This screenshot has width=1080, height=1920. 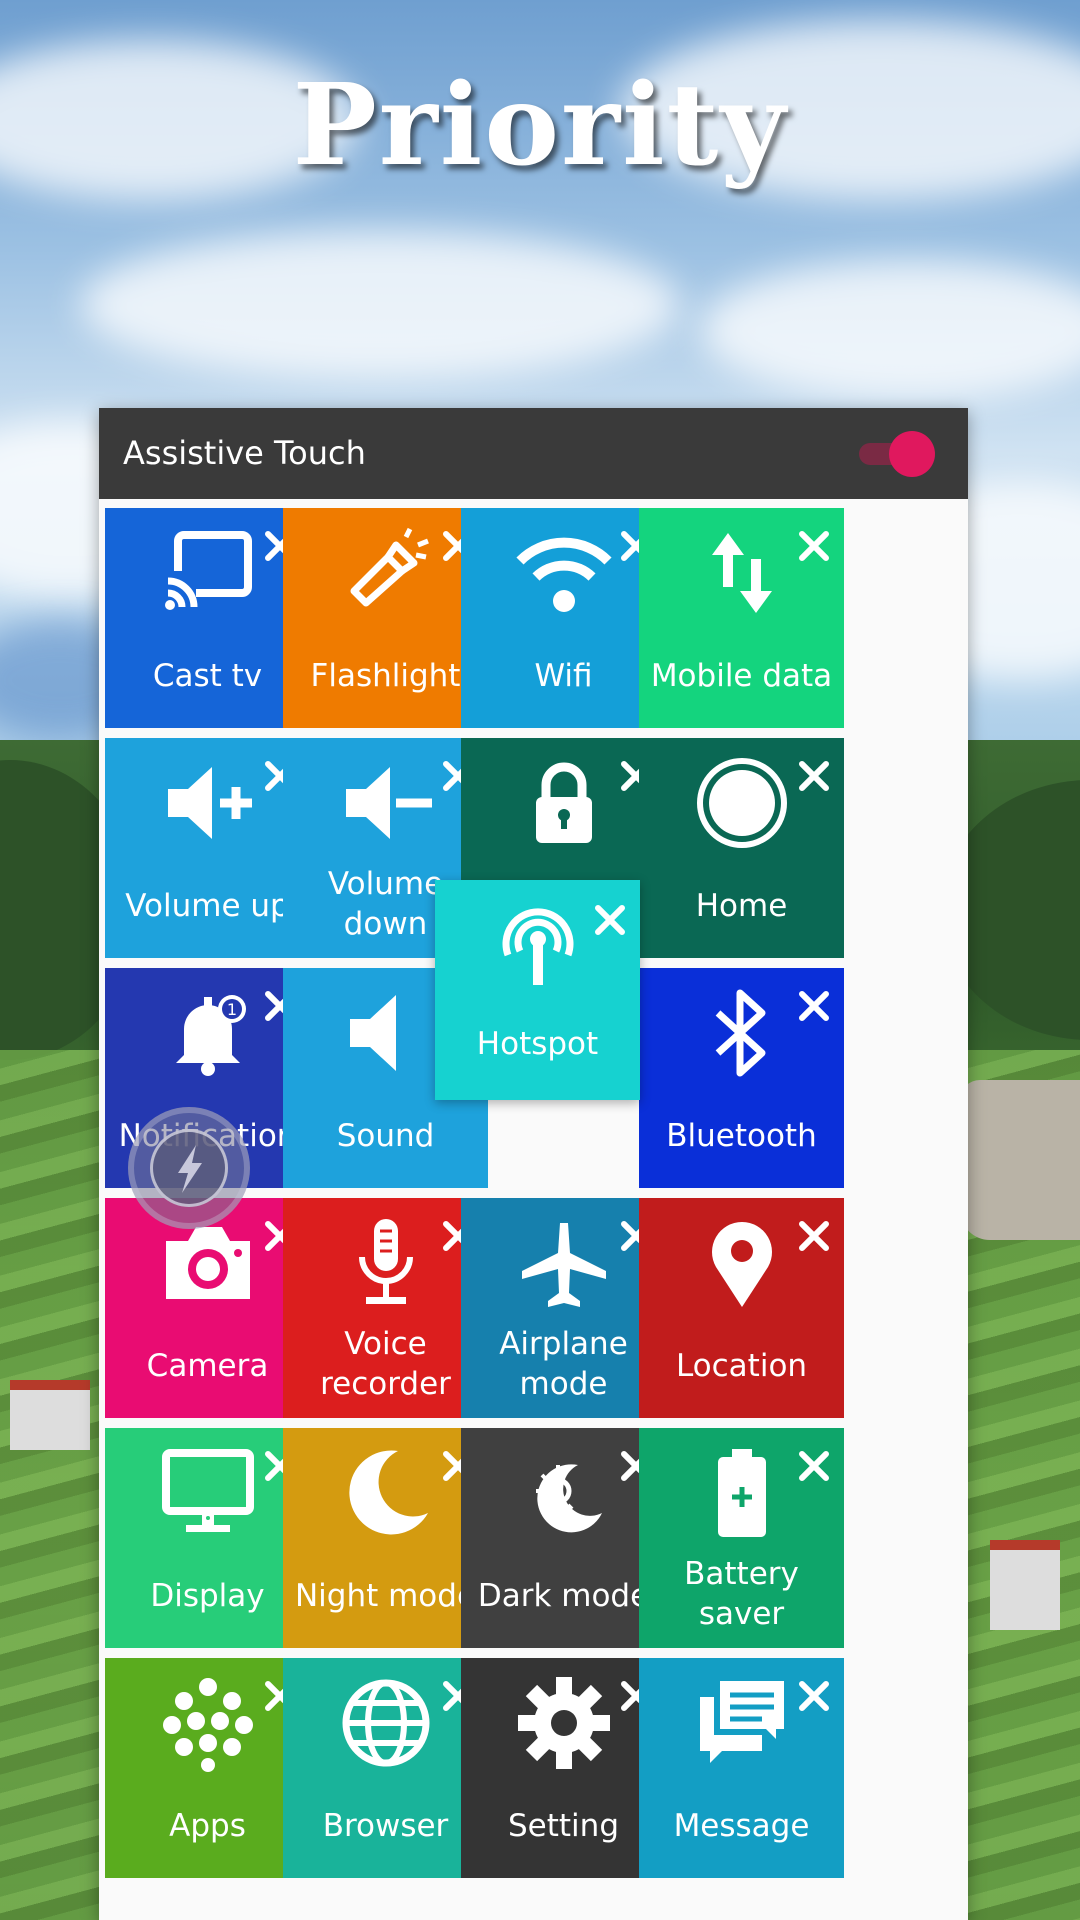 I want to click on tile-label: Volume up, so click(x=207, y=906).